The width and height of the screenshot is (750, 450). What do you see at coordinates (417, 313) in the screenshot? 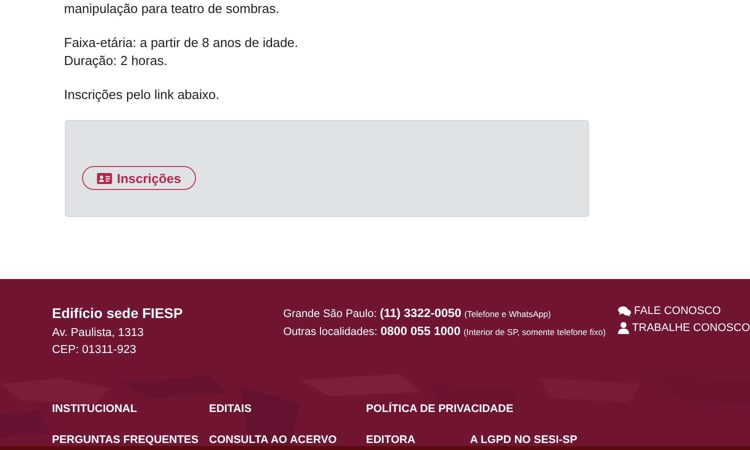
I see `phone-text: Grande São Paulo: (11) 3322-0050 (Telefone e WhatsApp)` at bounding box center [417, 313].